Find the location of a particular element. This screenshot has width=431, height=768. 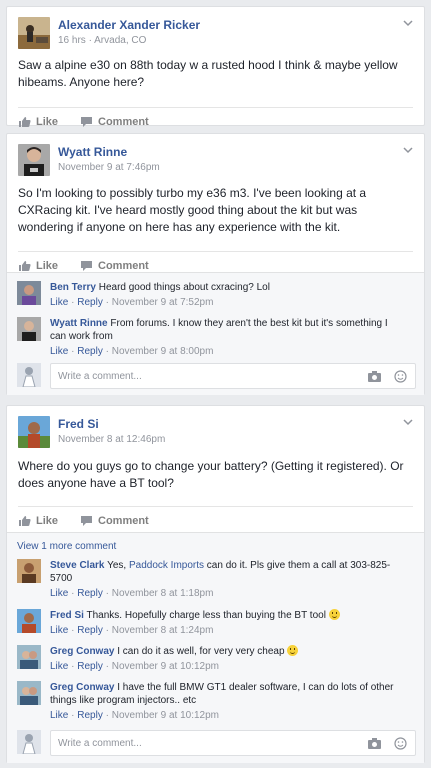

post-author: Fred Si is located at coordinates (78, 424).